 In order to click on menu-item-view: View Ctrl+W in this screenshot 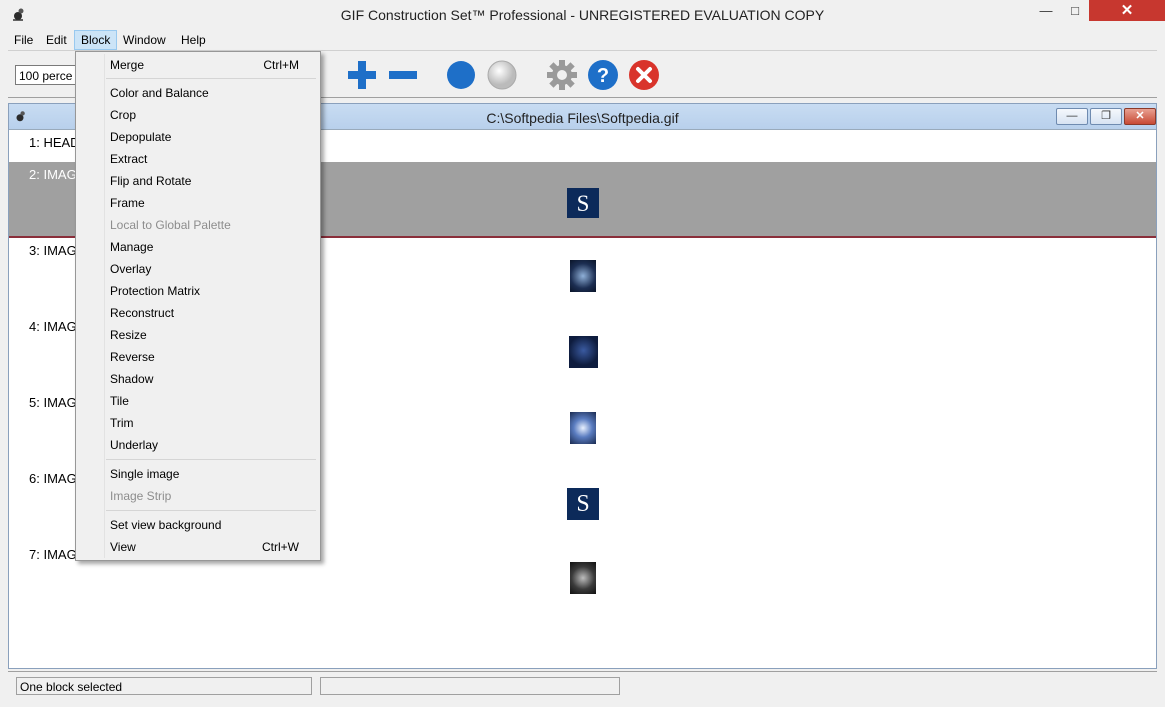, I will do `click(198, 547)`.